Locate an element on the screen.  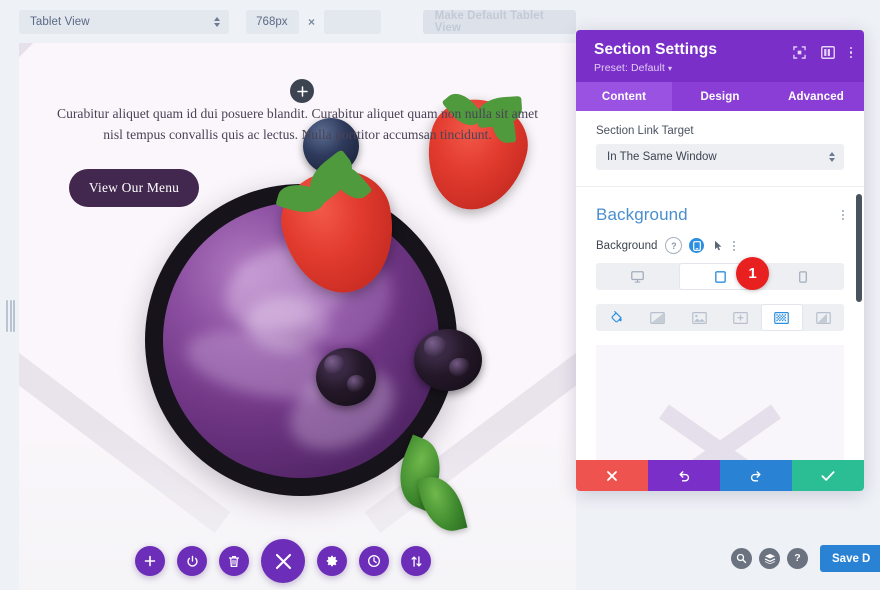
section-settings-button is located at coordinates (332, 561).